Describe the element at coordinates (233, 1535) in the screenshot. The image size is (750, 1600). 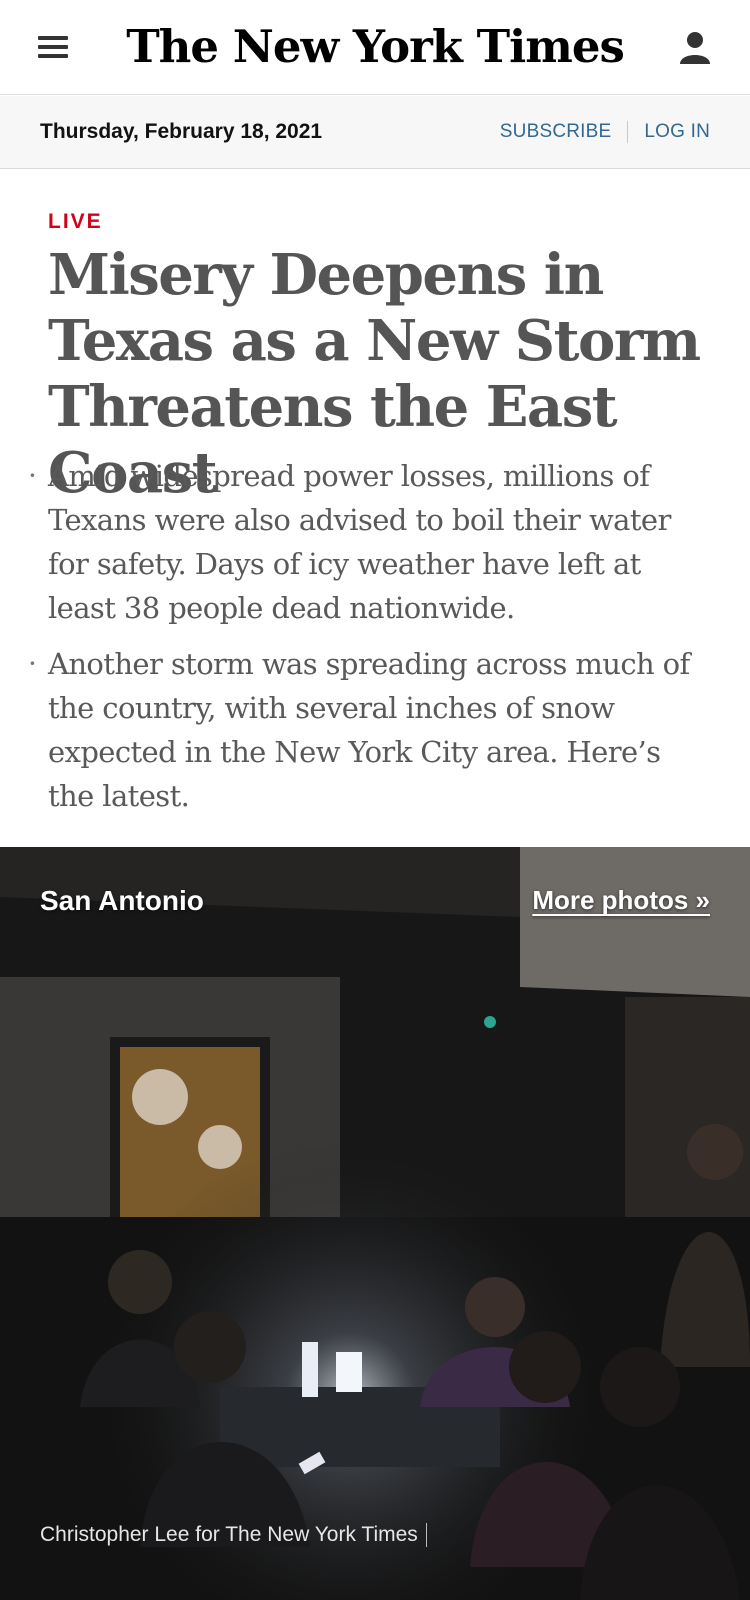
I see `photo-credit: Christopher Lee for The New York Times` at that location.